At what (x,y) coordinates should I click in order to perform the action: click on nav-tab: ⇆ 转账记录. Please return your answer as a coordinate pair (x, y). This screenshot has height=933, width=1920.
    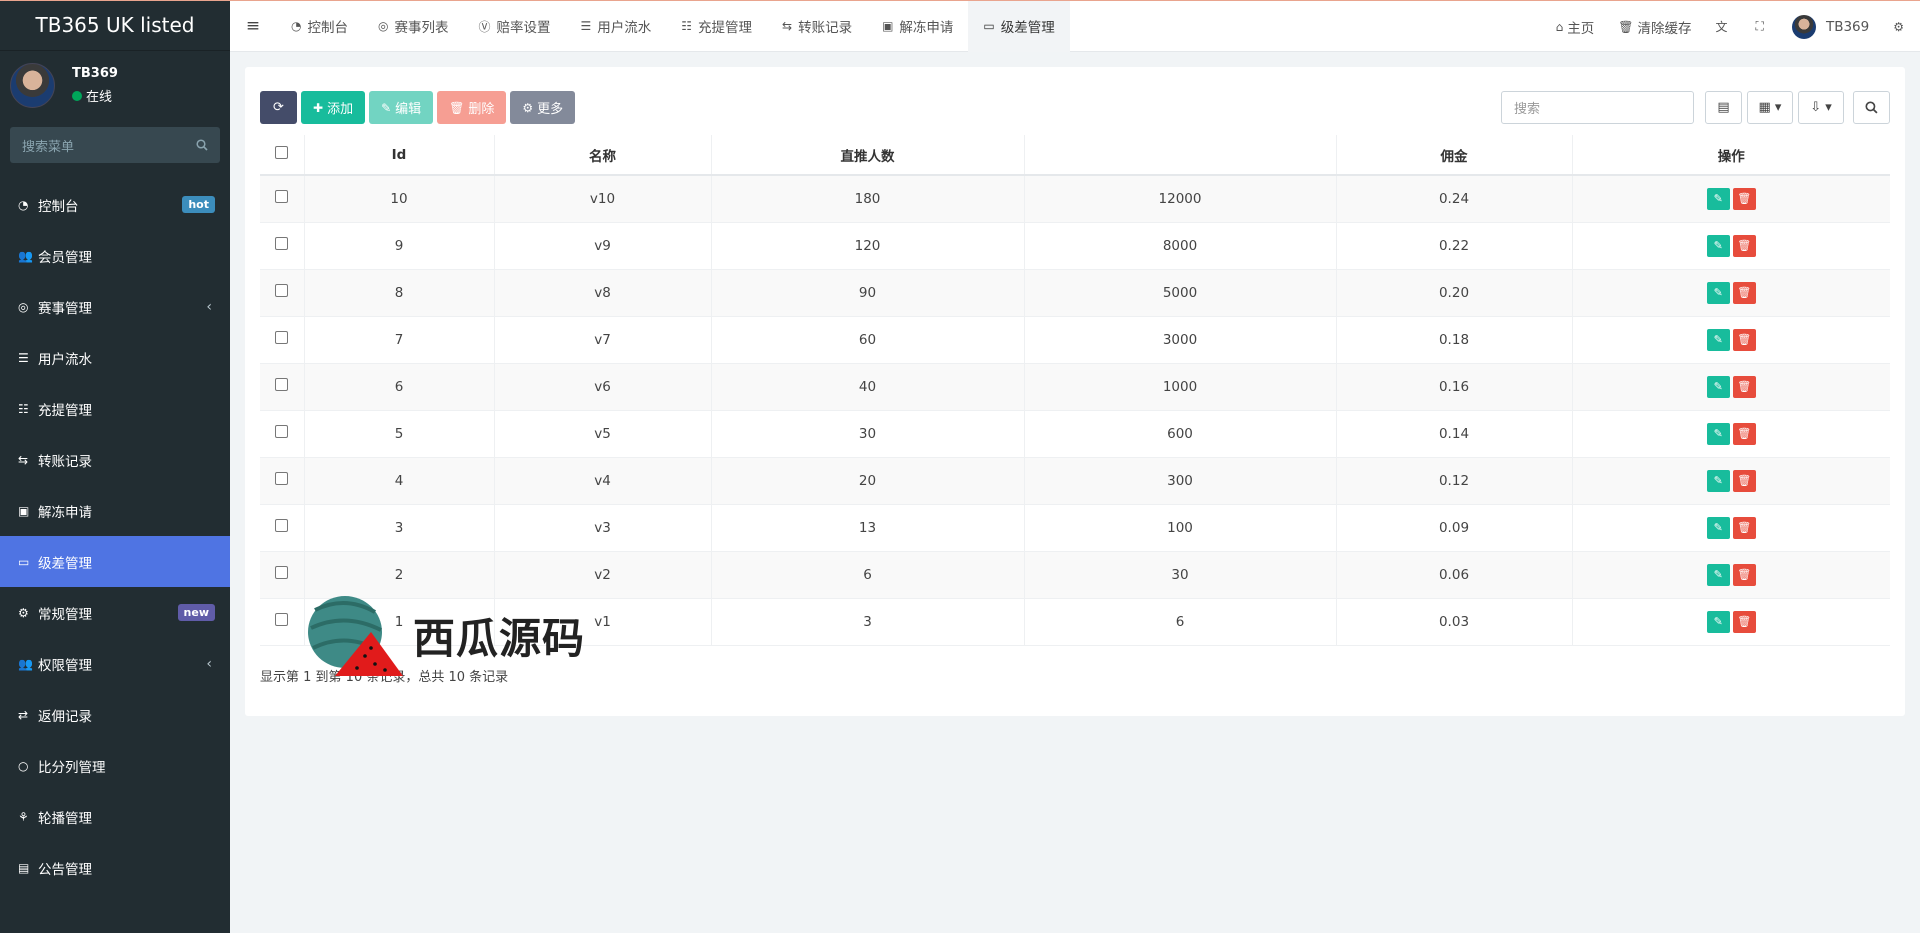
    Looking at the image, I should click on (817, 26).